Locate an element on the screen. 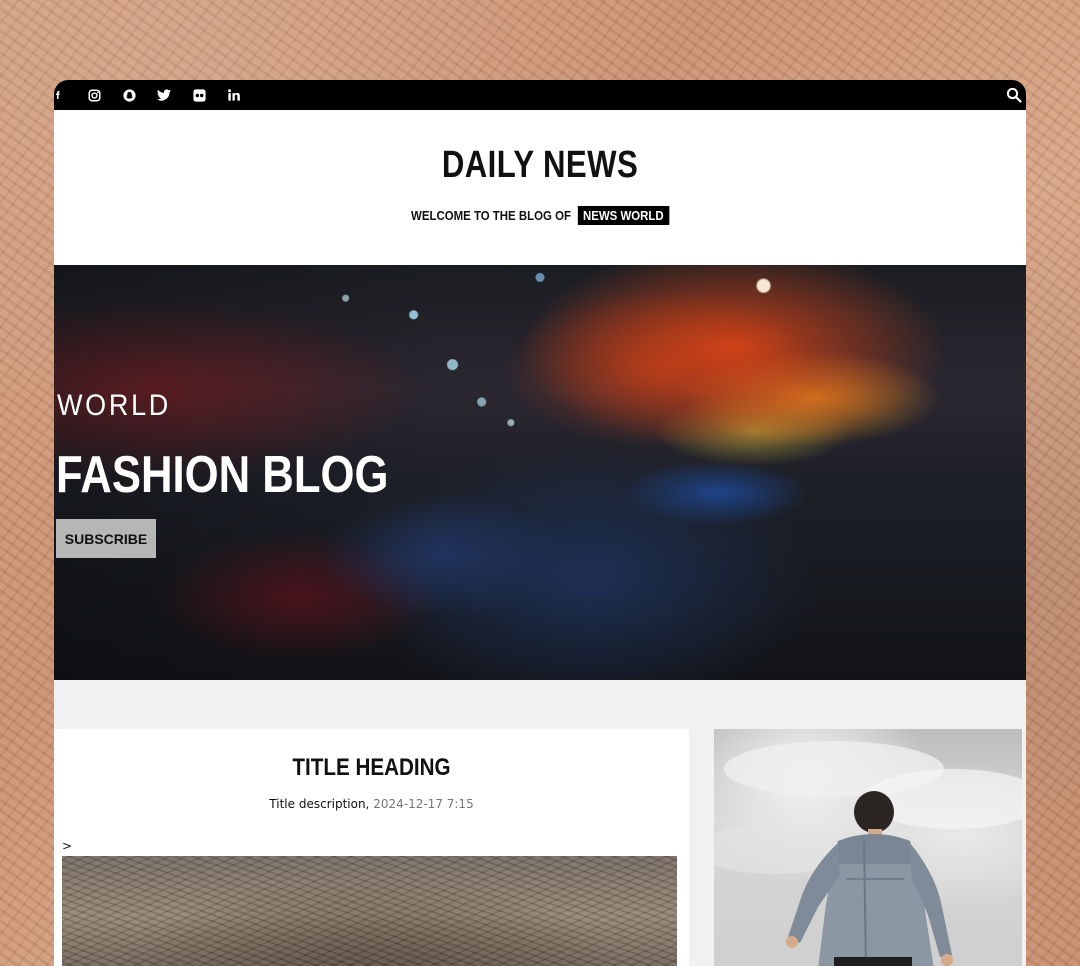  facebook-icon is located at coordinates (58, 95).